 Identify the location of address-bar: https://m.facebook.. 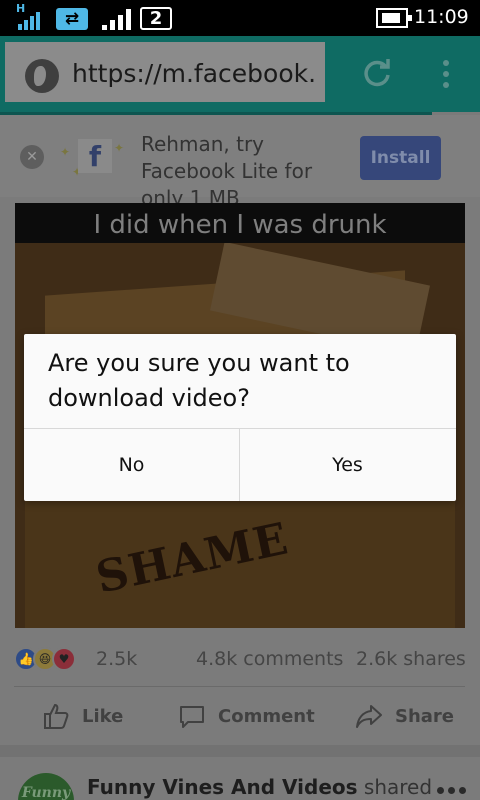
(165, 72).